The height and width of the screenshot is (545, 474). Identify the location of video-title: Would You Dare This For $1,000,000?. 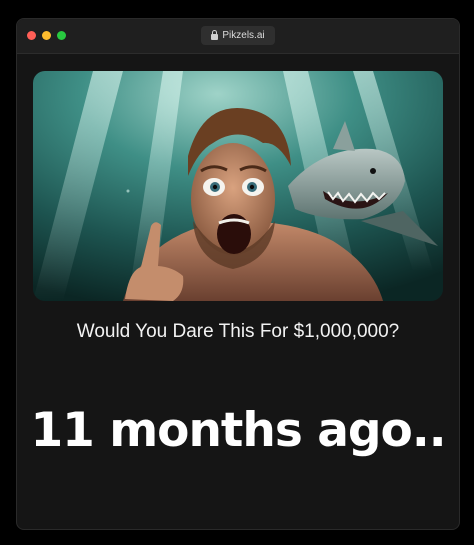
(238, 332).